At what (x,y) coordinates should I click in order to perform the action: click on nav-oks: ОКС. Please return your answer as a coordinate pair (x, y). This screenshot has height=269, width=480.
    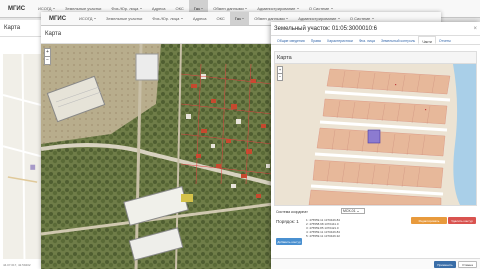
    Looking at the image, I should click on (221, 18).